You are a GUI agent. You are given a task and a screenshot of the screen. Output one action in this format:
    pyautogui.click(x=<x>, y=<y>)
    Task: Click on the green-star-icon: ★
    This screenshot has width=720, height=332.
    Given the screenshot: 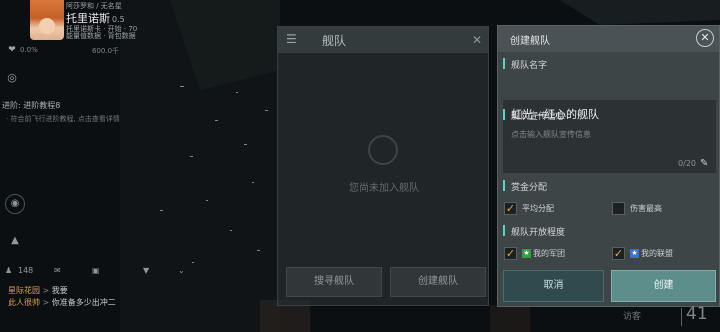 What is the action you would take?
    pyautogui.click(x=526, y=253)
    